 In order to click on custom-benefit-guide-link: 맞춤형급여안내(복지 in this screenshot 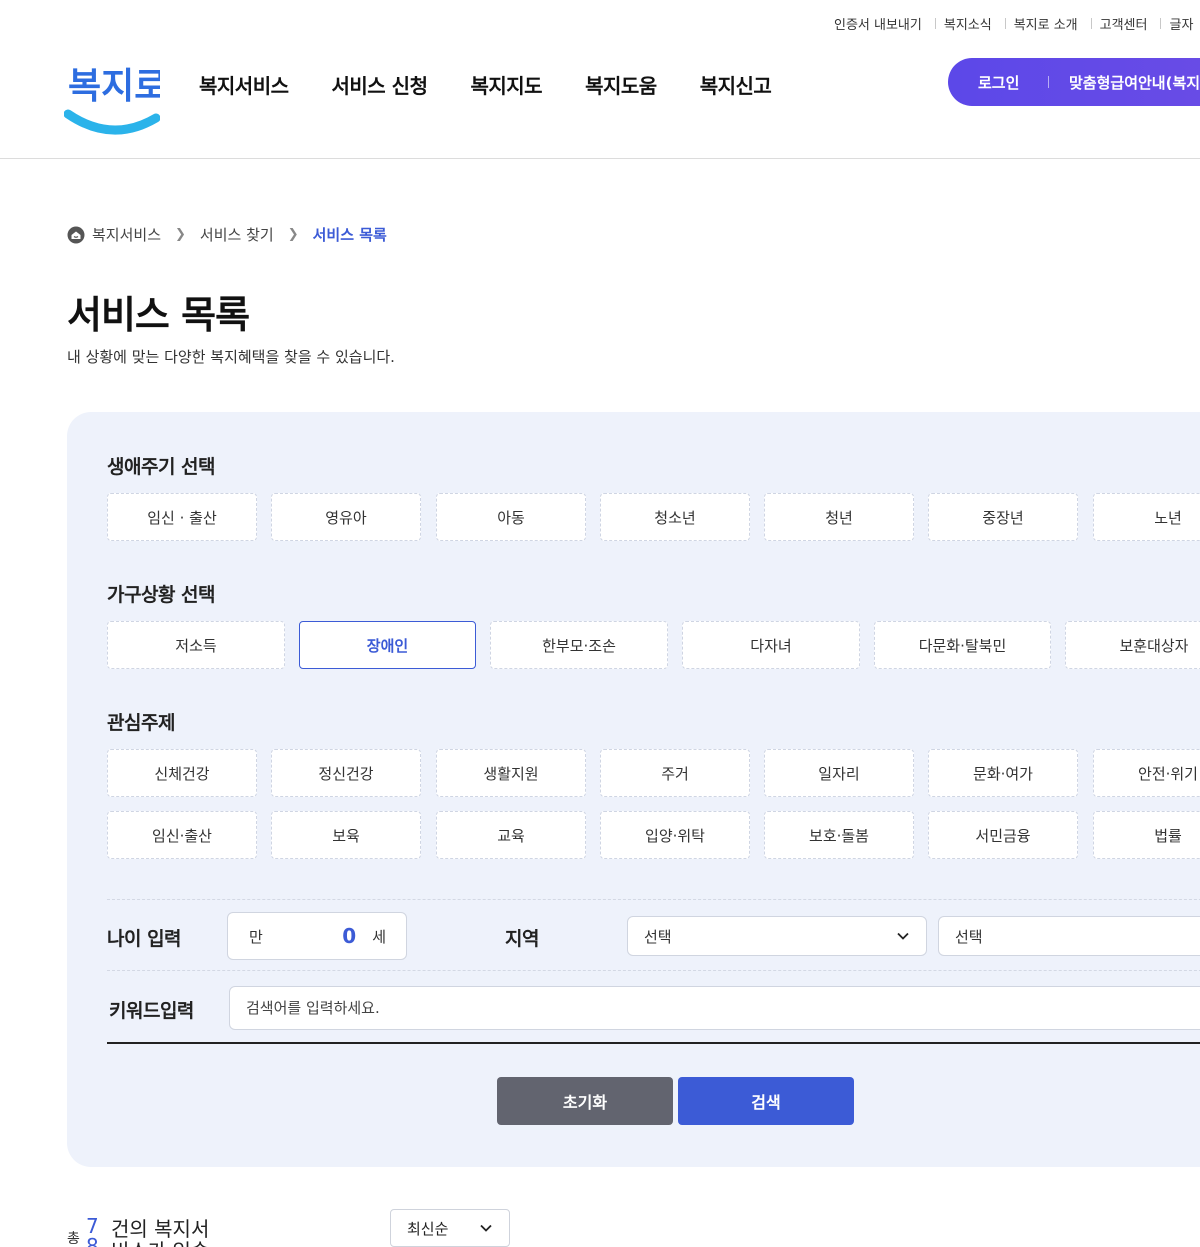, I will do `click(1134, 82)`.